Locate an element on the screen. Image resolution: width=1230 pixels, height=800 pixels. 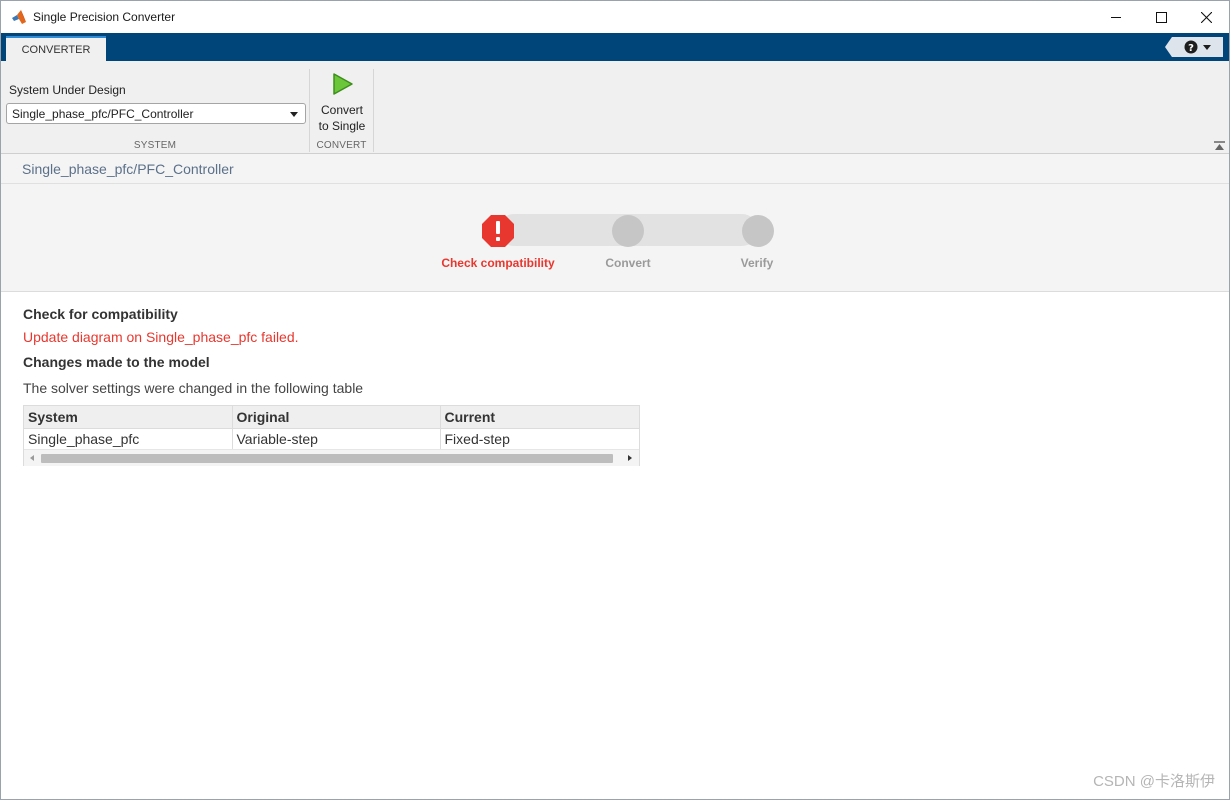
error-octagon-icon is located at coordinates (498, 231).